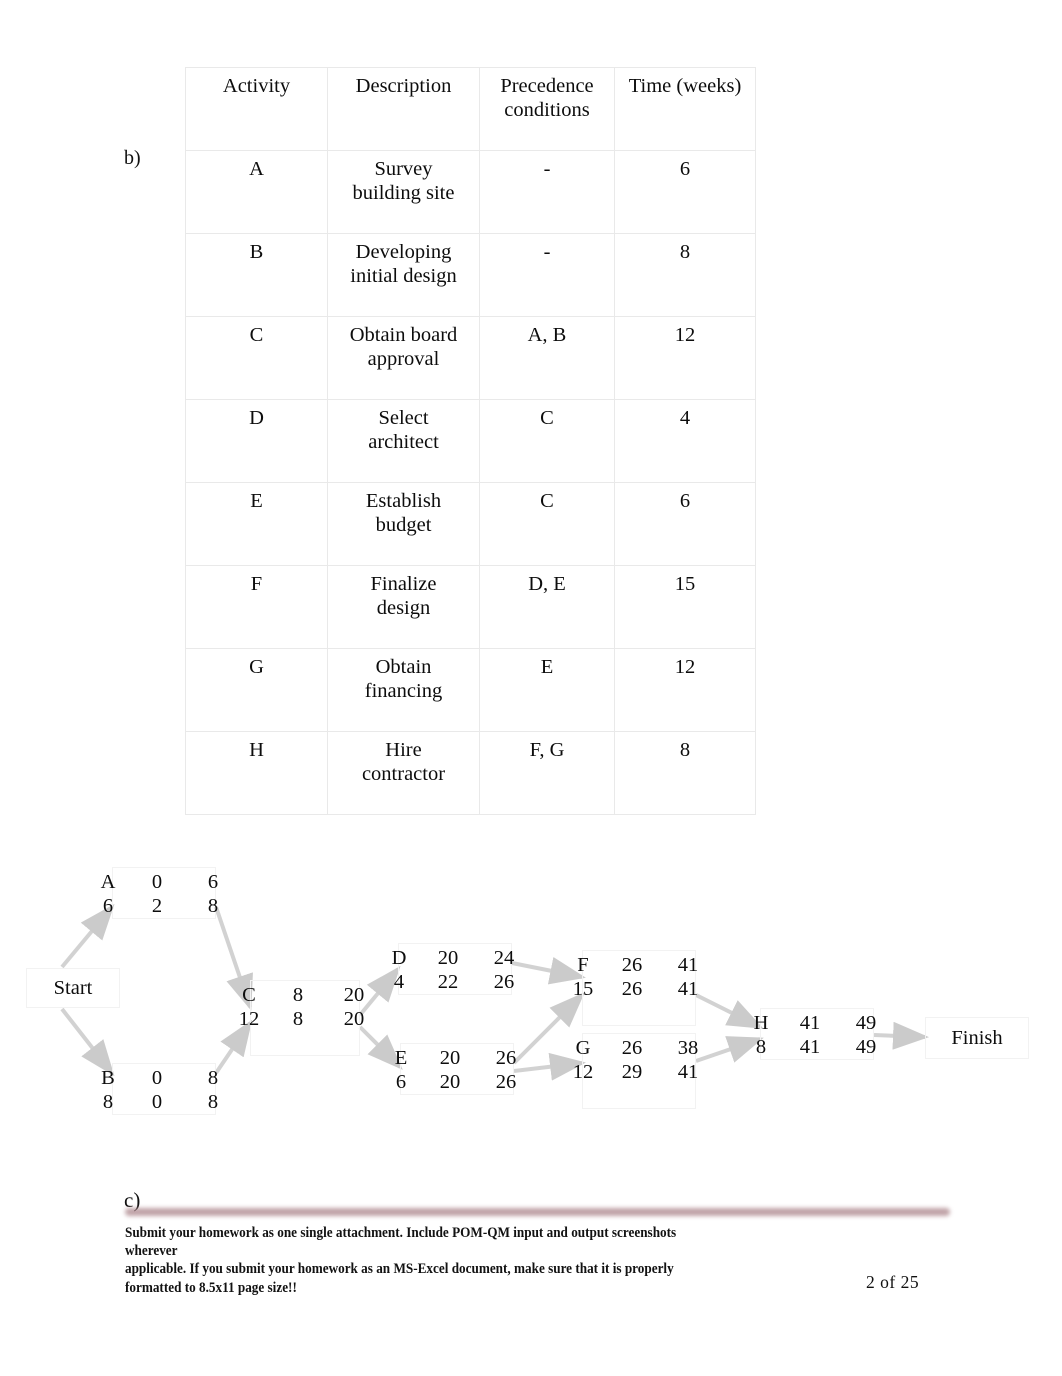 This screenshot has height=1376, width=1062. Describe the element at coordinates (249, 1019) in the screenshot. I see `node-c-duration: 12` at that location.